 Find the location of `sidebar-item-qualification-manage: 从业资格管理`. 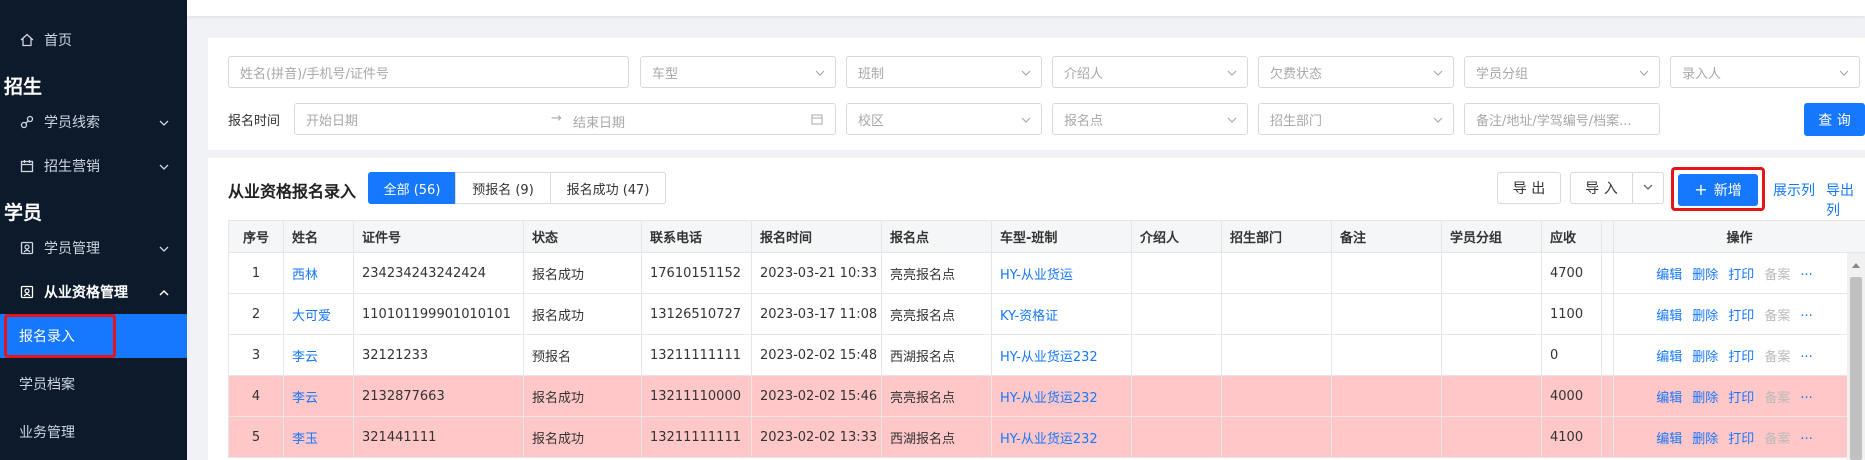

sidebar-item-qualification-manage: 从业资格管理 is located at coordinates (93, 292).